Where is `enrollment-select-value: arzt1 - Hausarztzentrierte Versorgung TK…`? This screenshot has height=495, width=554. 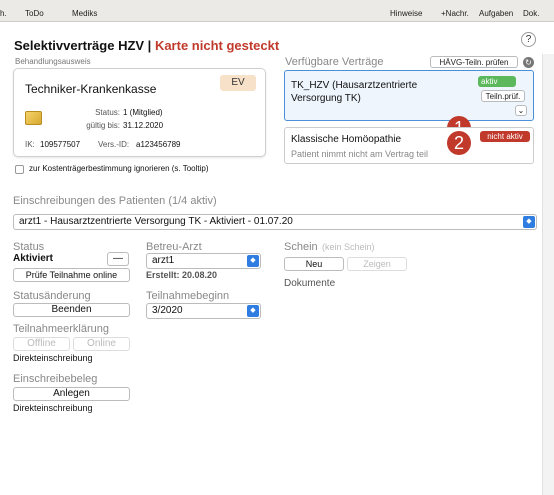 enrollment-select-value: arzt1 - Hausarztzentrierte Versorgung TK… is located at coordinates (156, 221).